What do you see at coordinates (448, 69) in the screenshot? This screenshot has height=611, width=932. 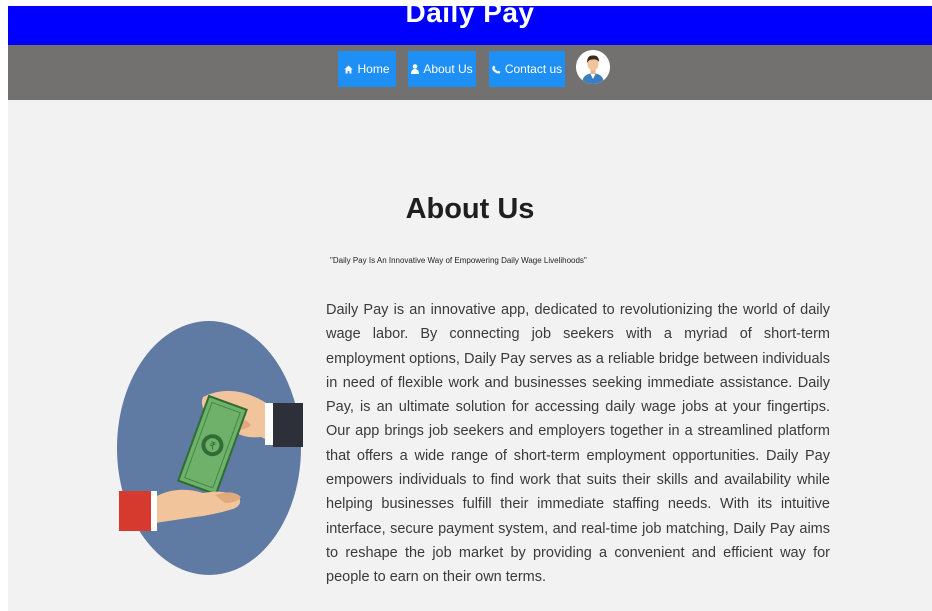 I see `nav-about-label: About Us` at bounding box center [448, 69].